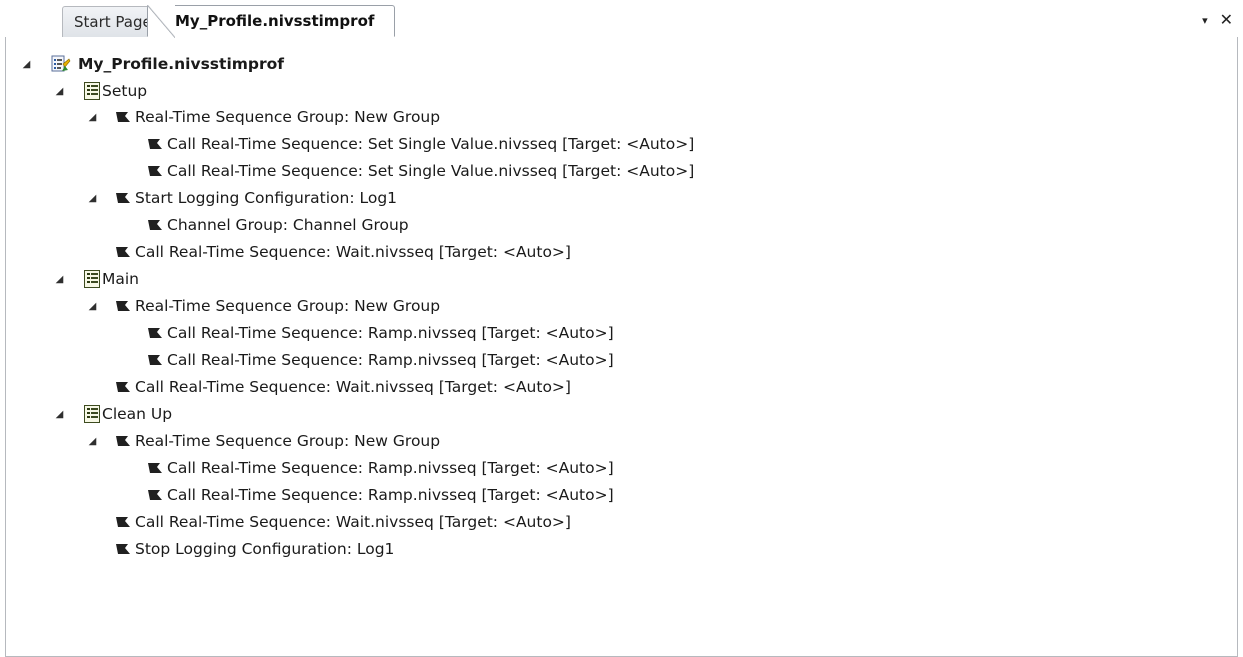 This screenshot has height=657, width=1243. Describe the element at coordinates (125, 91) in the screenshot. I see `tree-node-label: Setup` at that location.